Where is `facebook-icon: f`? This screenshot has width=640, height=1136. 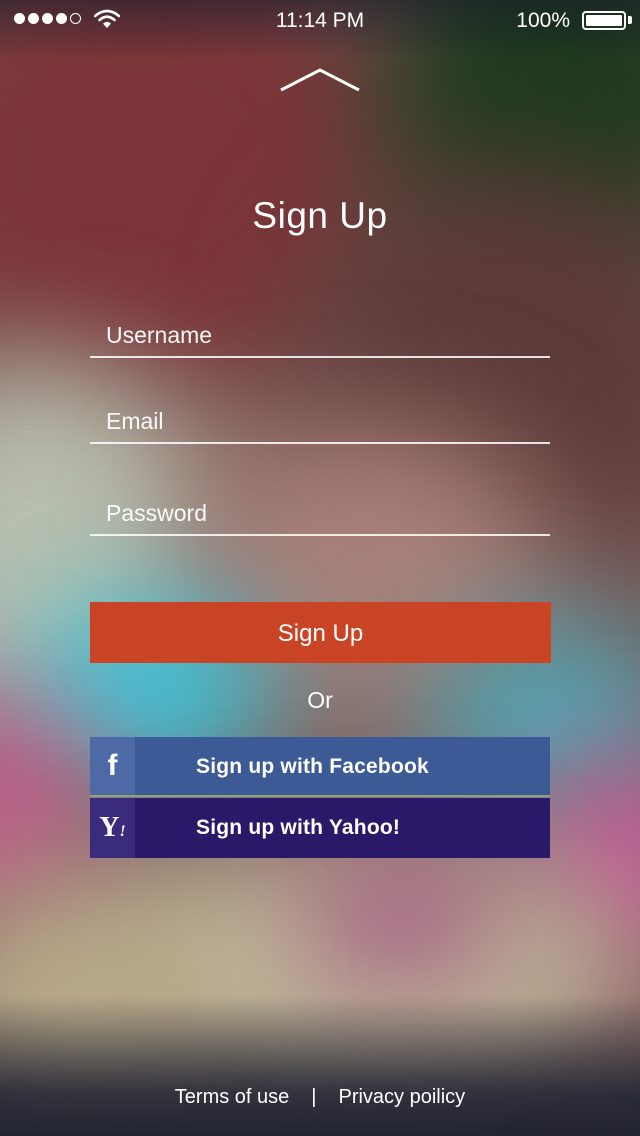 facebook-icon: f is located at coordinates (112, 766).